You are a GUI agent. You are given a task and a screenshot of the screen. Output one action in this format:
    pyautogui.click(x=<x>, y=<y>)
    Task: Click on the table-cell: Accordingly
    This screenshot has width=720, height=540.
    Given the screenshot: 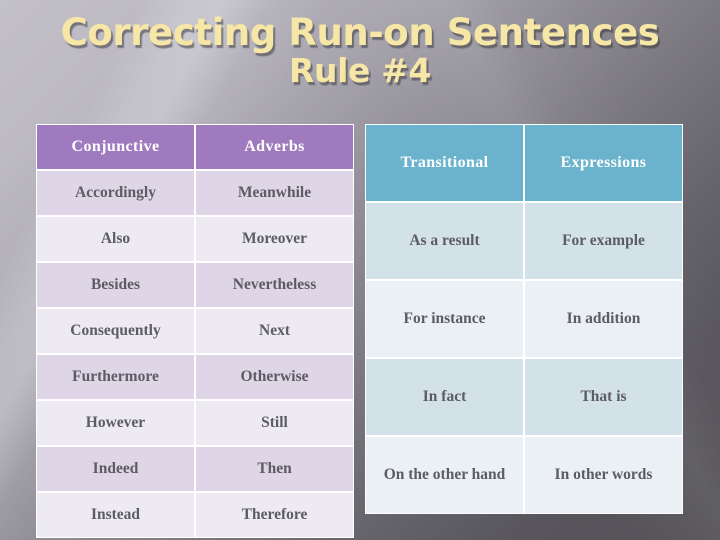 What is the action you would take?
    pyautogui.click(x=115, y=193)
    